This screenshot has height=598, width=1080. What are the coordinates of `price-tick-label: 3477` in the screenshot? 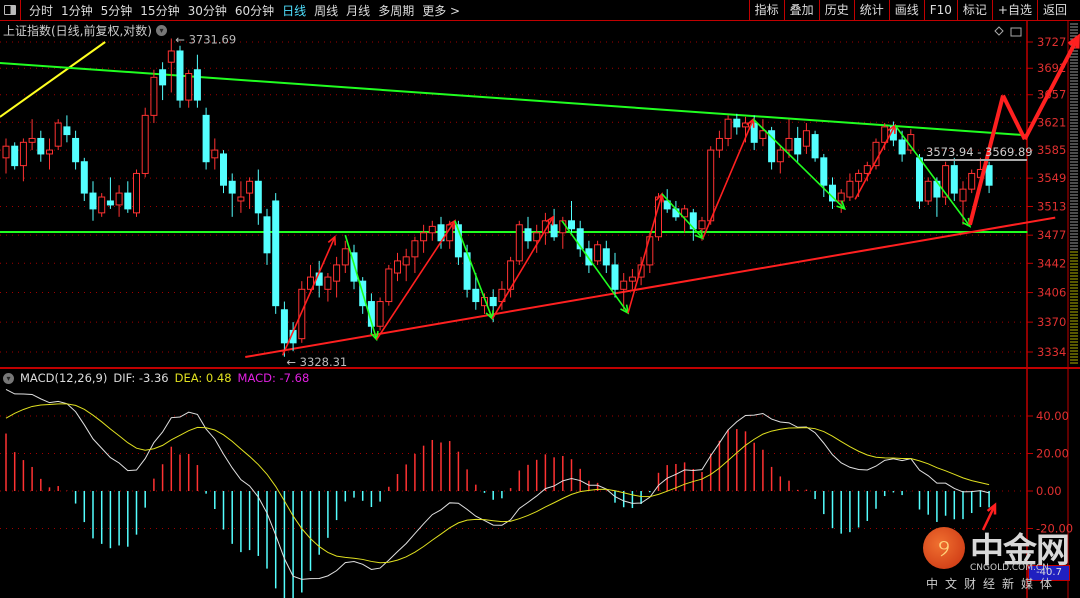 It's located at (1051, 235).